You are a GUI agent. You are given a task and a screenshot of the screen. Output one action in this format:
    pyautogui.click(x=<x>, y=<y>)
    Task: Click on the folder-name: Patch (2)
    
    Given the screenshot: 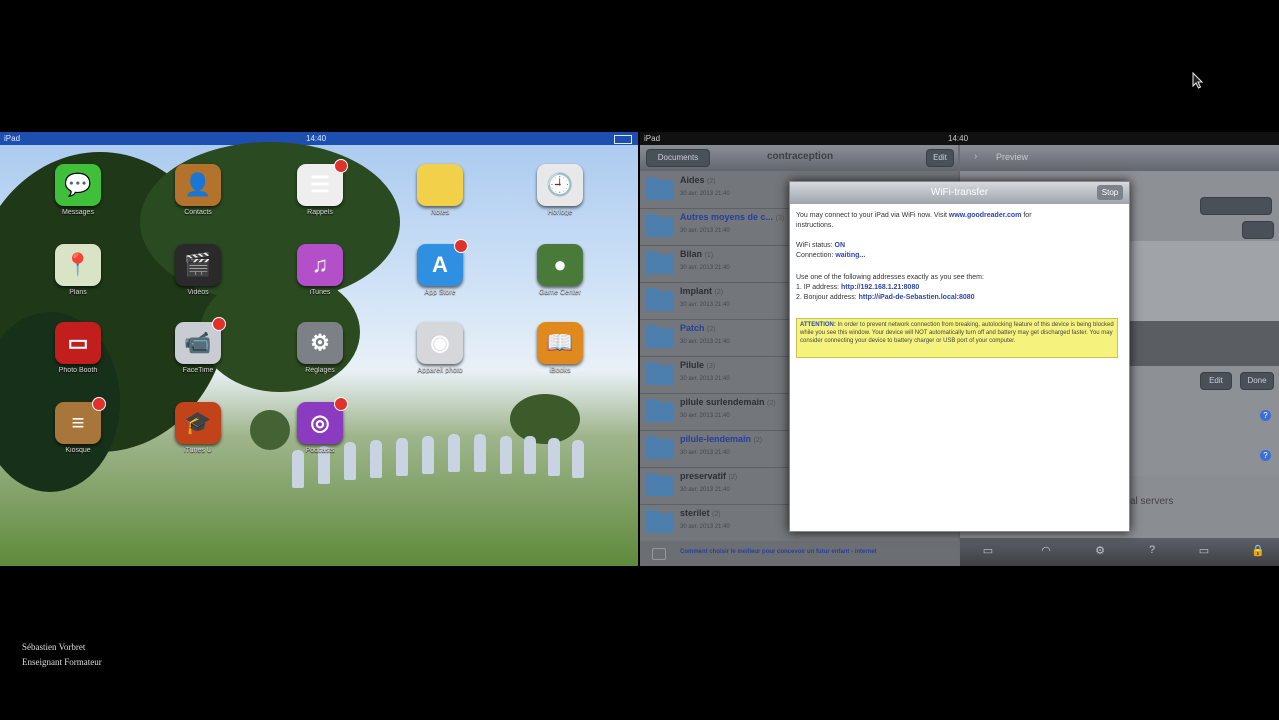 What is the action you would take?
    pyautogui.click(x=698, y=328)
    